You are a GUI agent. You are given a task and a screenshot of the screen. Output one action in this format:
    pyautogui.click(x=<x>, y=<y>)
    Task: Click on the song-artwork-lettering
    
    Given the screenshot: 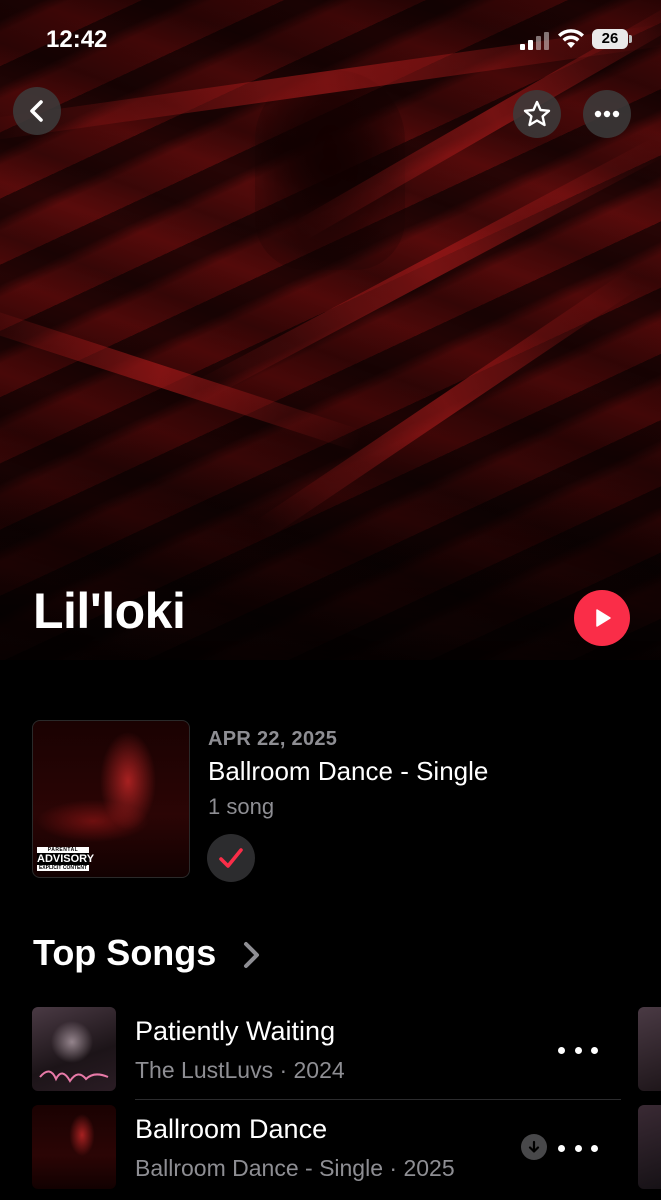 What is the action you would take?
    pyautogui.click(x=74, y=1076)
    